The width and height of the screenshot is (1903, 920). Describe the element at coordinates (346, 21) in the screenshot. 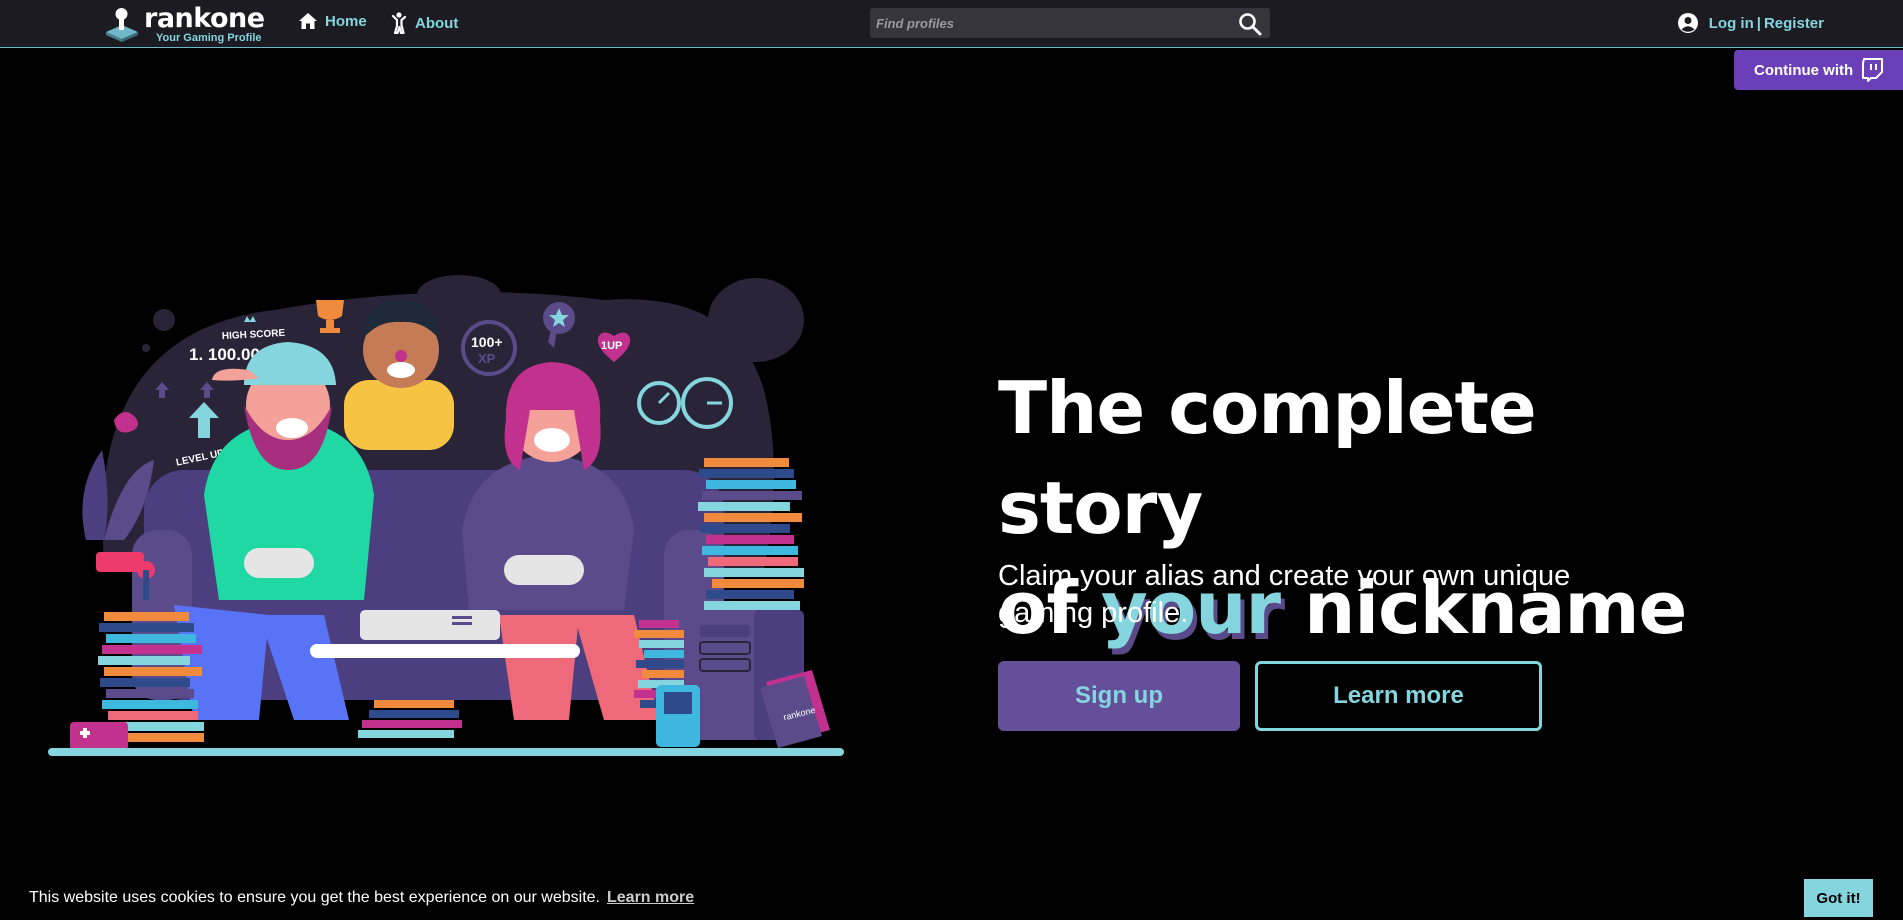

I see `nav-home-label: Home` at that location.